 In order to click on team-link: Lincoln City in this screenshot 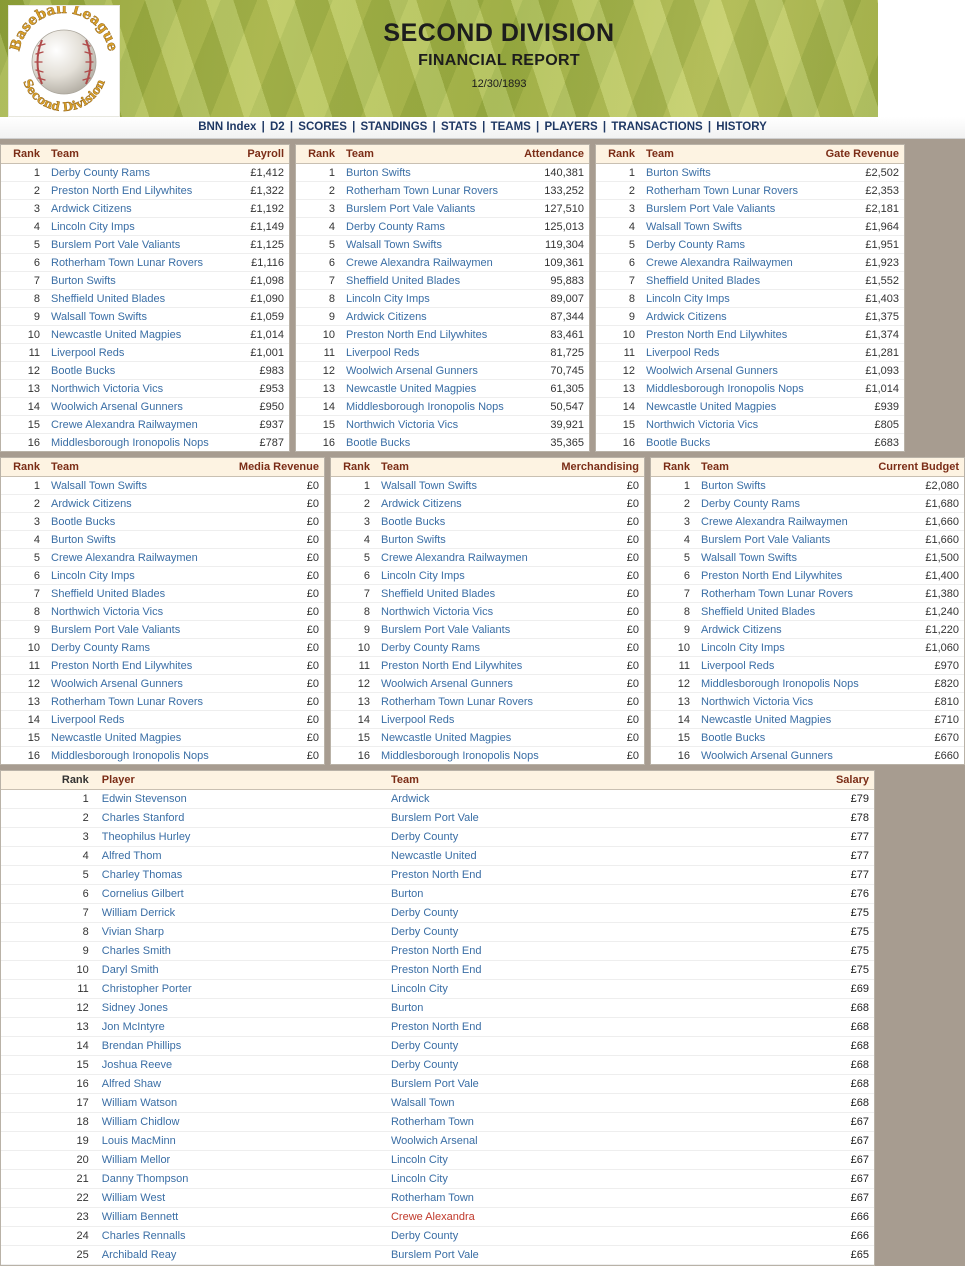, I will do `click(419, 989)`.